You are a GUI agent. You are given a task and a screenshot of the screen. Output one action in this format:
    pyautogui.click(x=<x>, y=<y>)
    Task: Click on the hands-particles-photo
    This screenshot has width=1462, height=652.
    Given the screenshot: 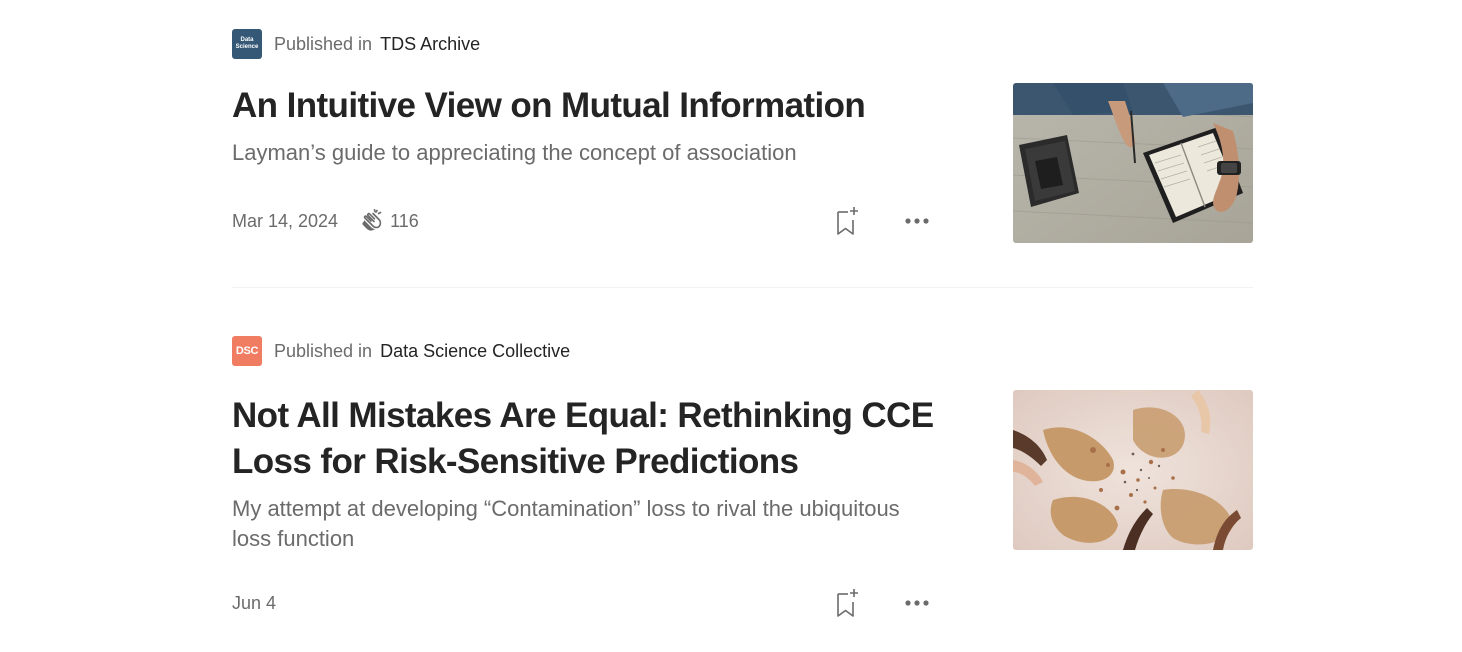 What is the action you would take?
    pyautogui.click(x=1133, y=470)
    